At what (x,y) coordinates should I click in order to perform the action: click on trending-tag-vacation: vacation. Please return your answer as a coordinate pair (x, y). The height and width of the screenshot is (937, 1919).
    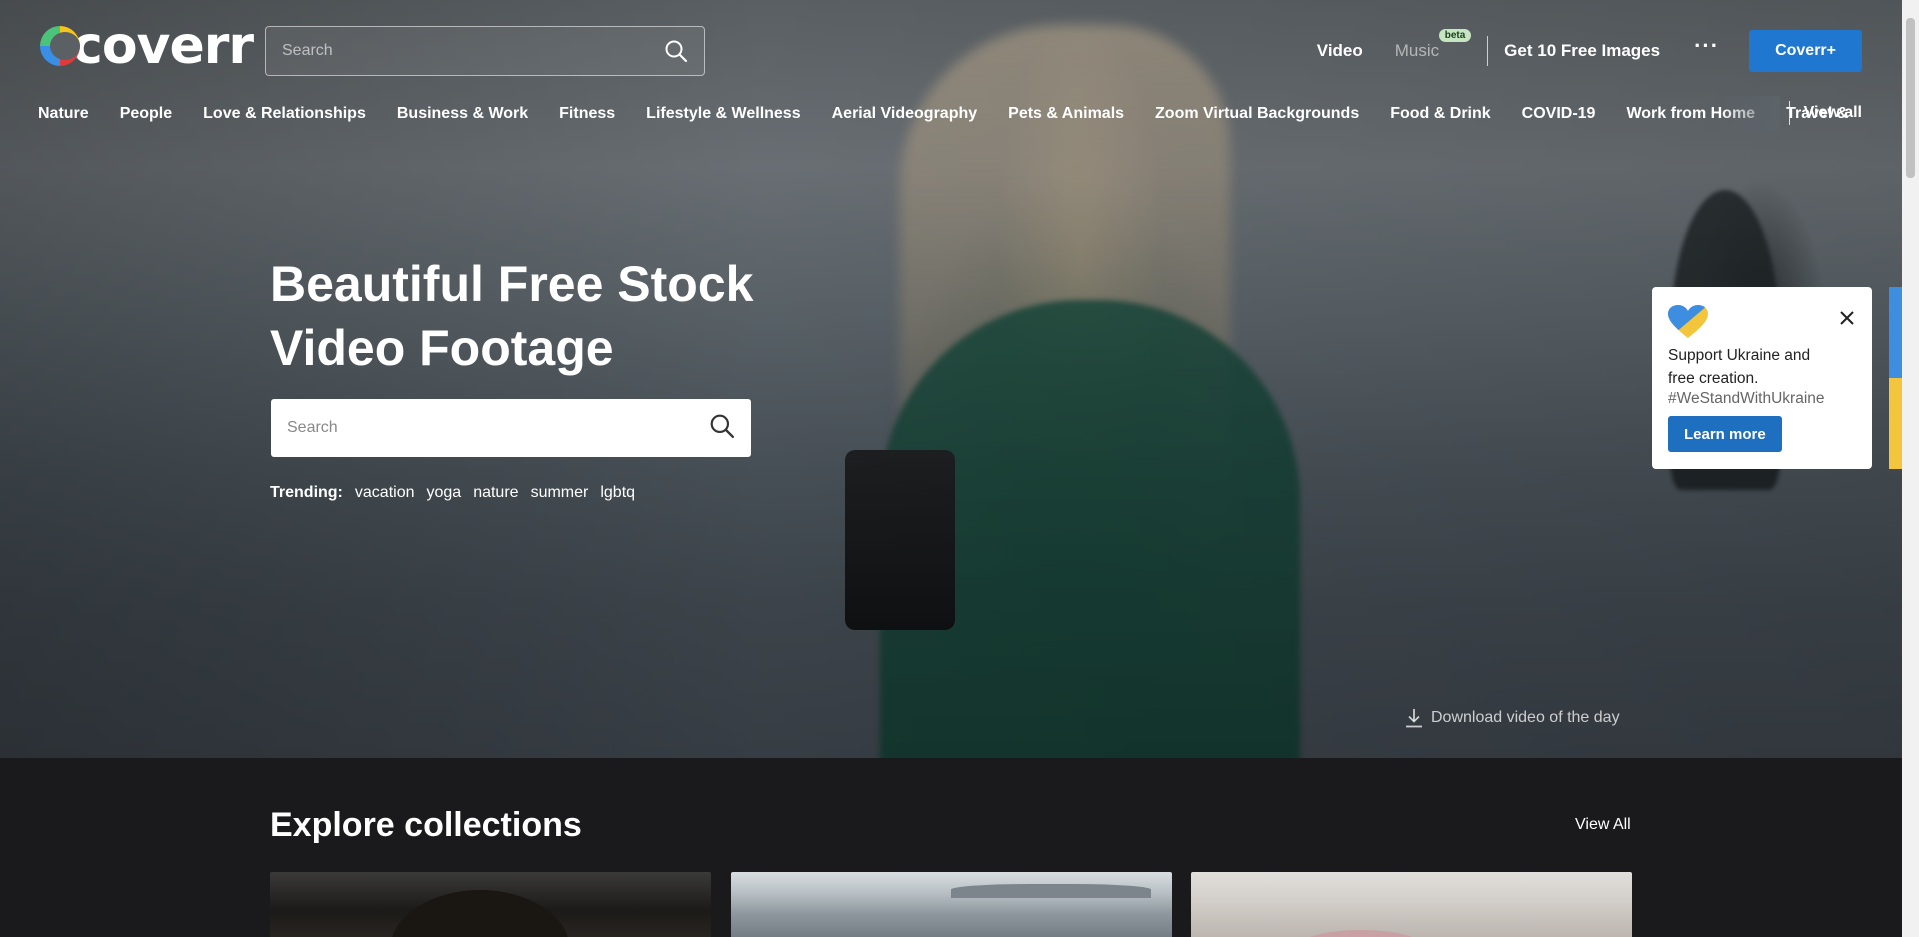
    Looking at the image, I should click on (385, 493).